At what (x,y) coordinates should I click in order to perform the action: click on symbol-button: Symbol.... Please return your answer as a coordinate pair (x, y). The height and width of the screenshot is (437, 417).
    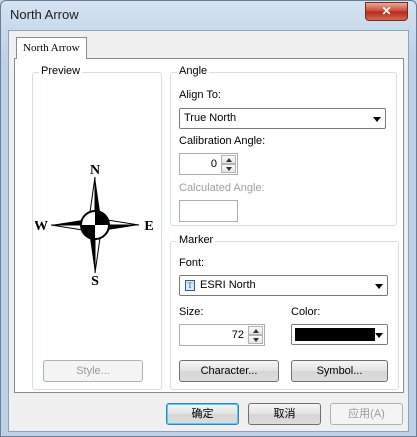
    Looking at the image, I should click on (339, 371).